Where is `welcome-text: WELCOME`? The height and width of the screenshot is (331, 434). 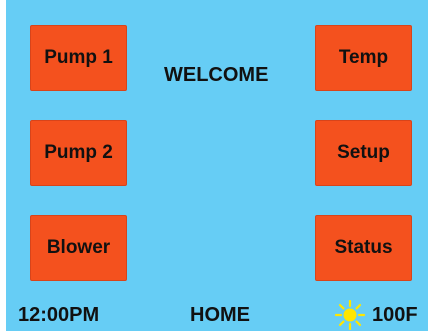
welcome-text: WELCOME is located at coordinates (216, 75).